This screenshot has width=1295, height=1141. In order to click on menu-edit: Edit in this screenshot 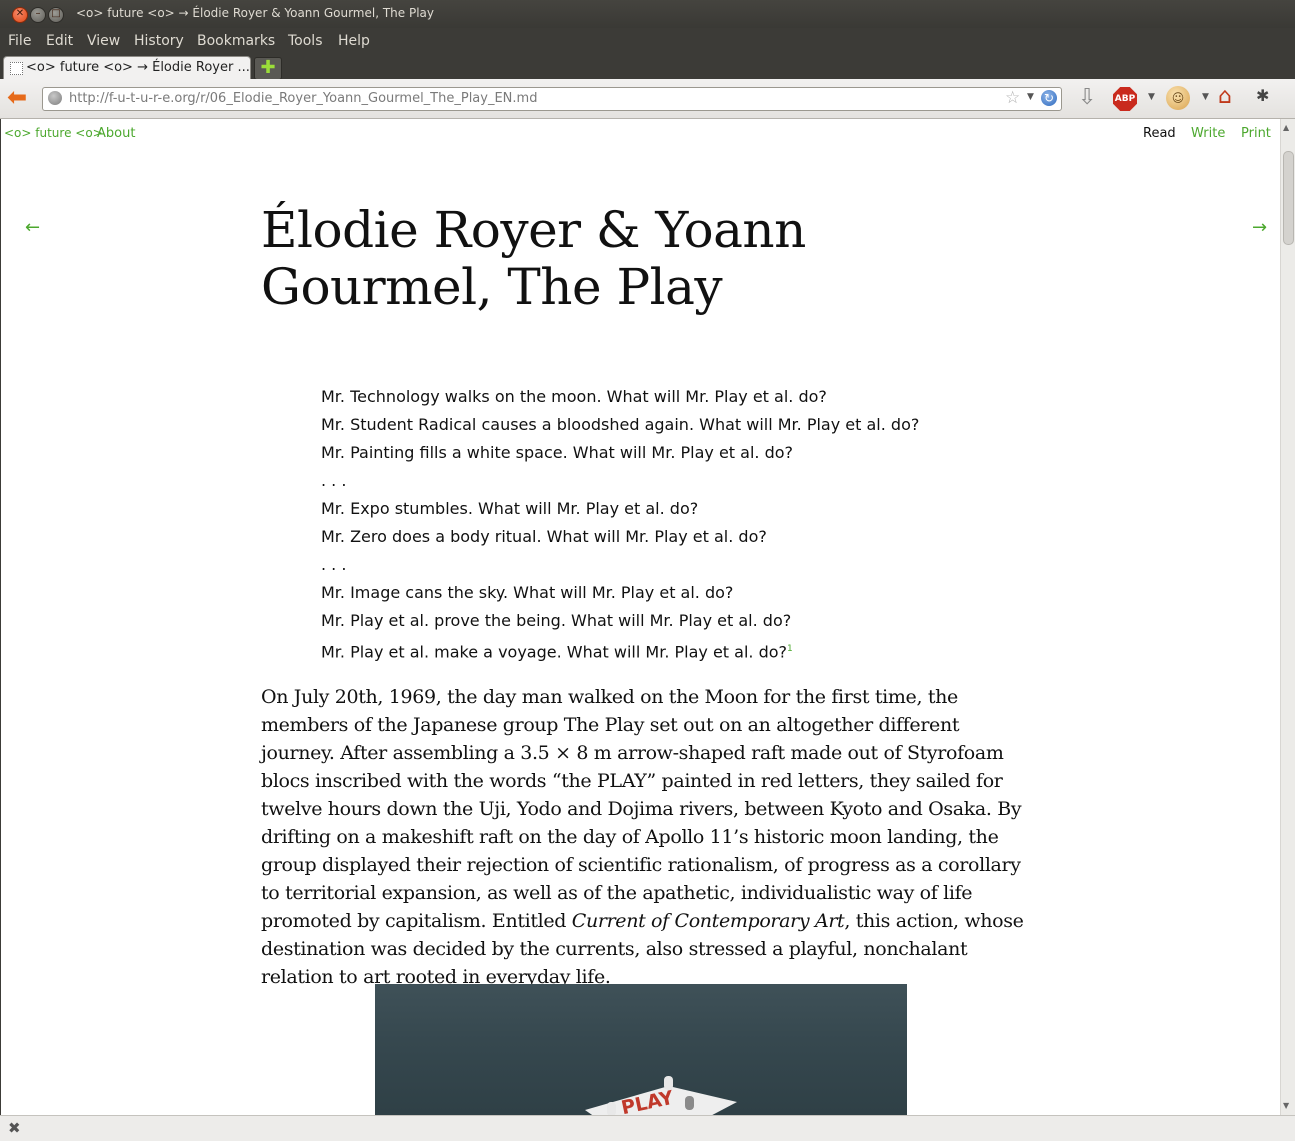, I will do `click(59, 41)`.